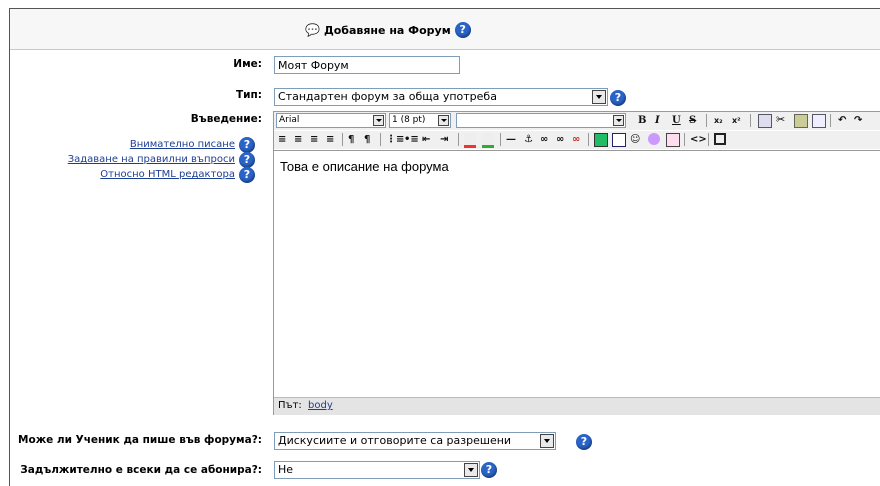 Image resolution: width=880 pixels, height=486 pixels. I want to click on editor-toolbar-1: Arial 1 (8 pt) B I U S x₂ x² ✂ ↶ ↷, so click(577, 121).